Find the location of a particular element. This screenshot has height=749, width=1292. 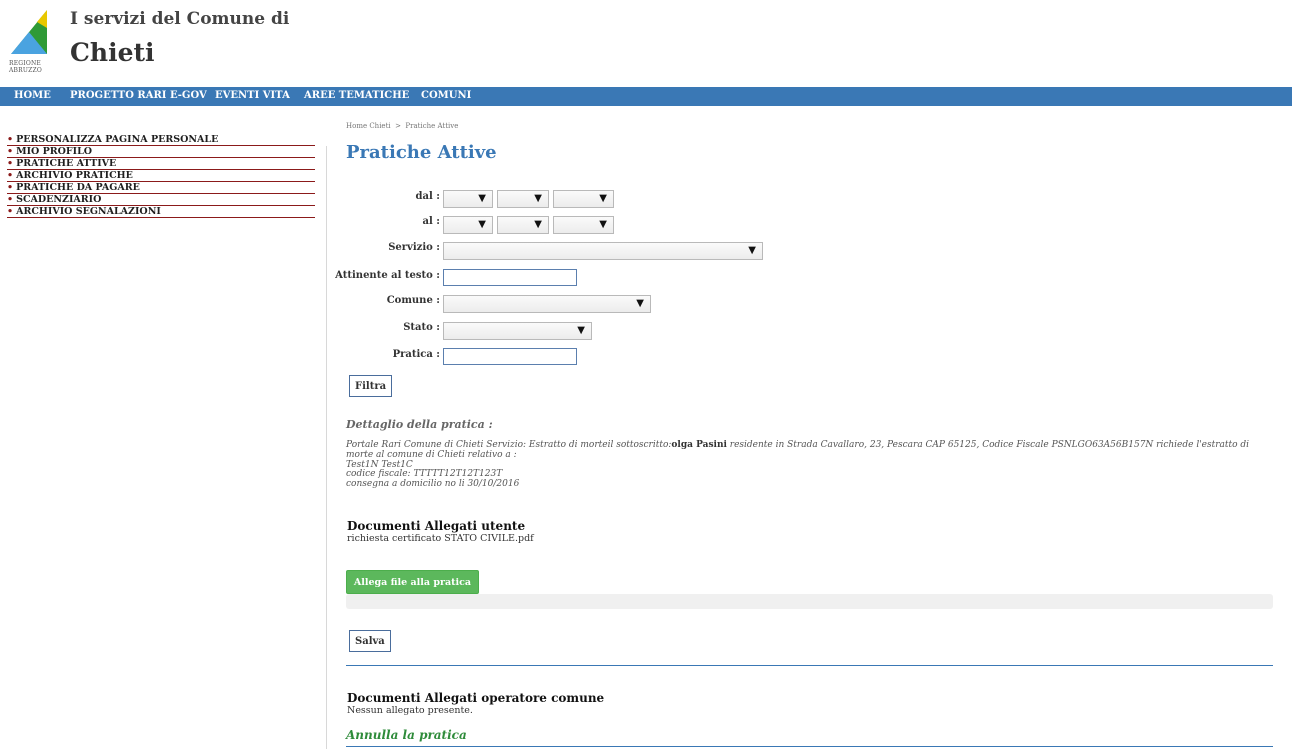

stato-label: Stato : is located at coordinates (421, 327).